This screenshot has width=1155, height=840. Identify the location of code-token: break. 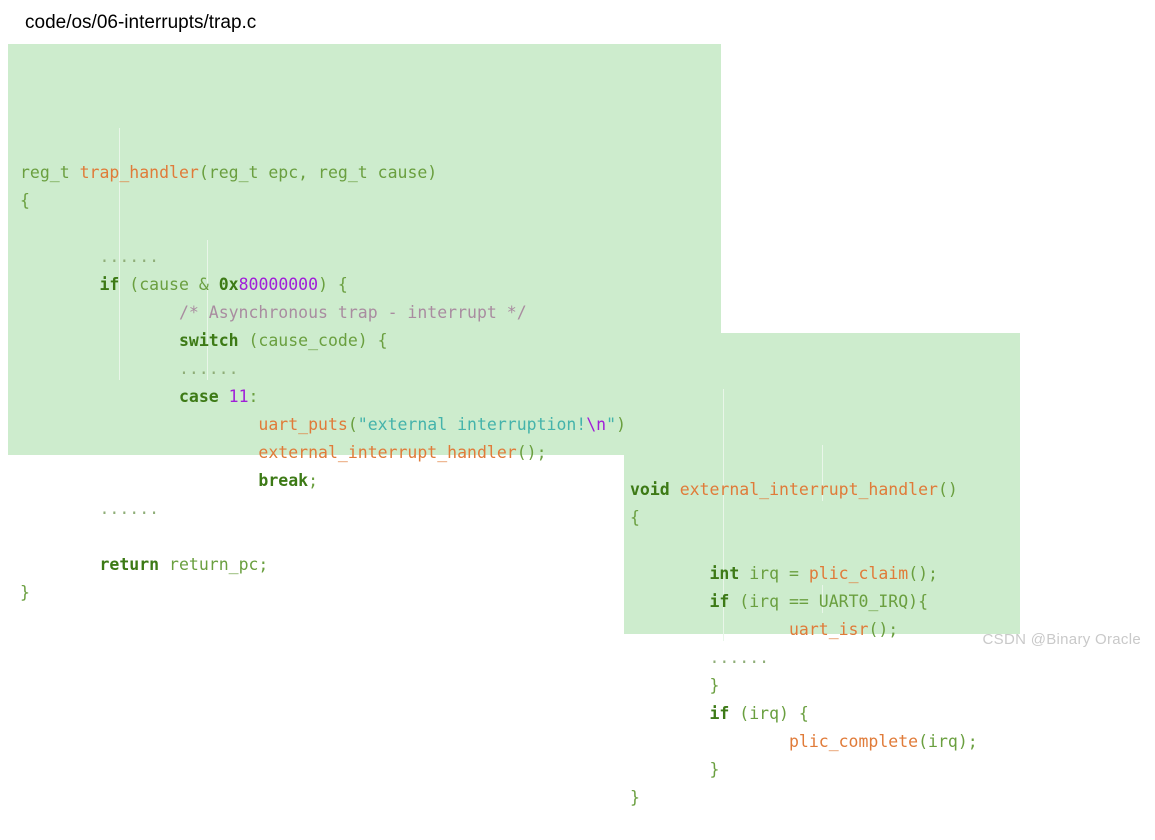
(283, 480).